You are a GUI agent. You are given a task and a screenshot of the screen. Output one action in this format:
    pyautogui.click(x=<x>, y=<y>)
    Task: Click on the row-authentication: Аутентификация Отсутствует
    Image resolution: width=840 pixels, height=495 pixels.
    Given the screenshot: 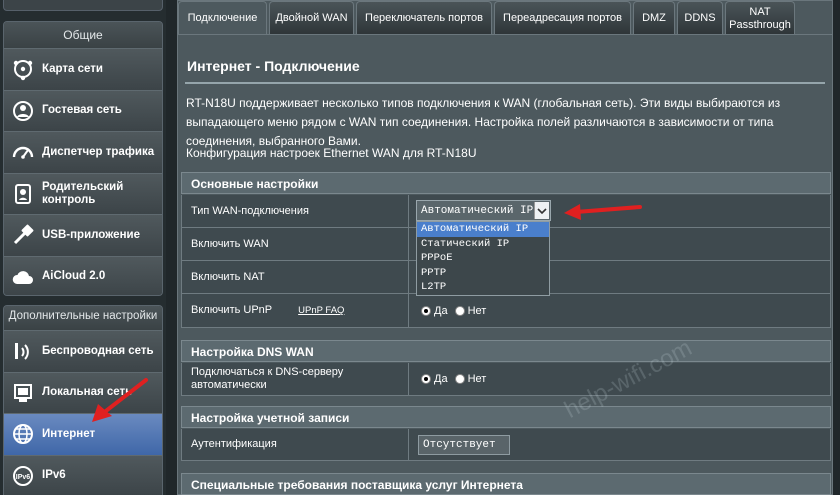 What is the action you would take?
    pyautogui.click(x=506, y=445)
    